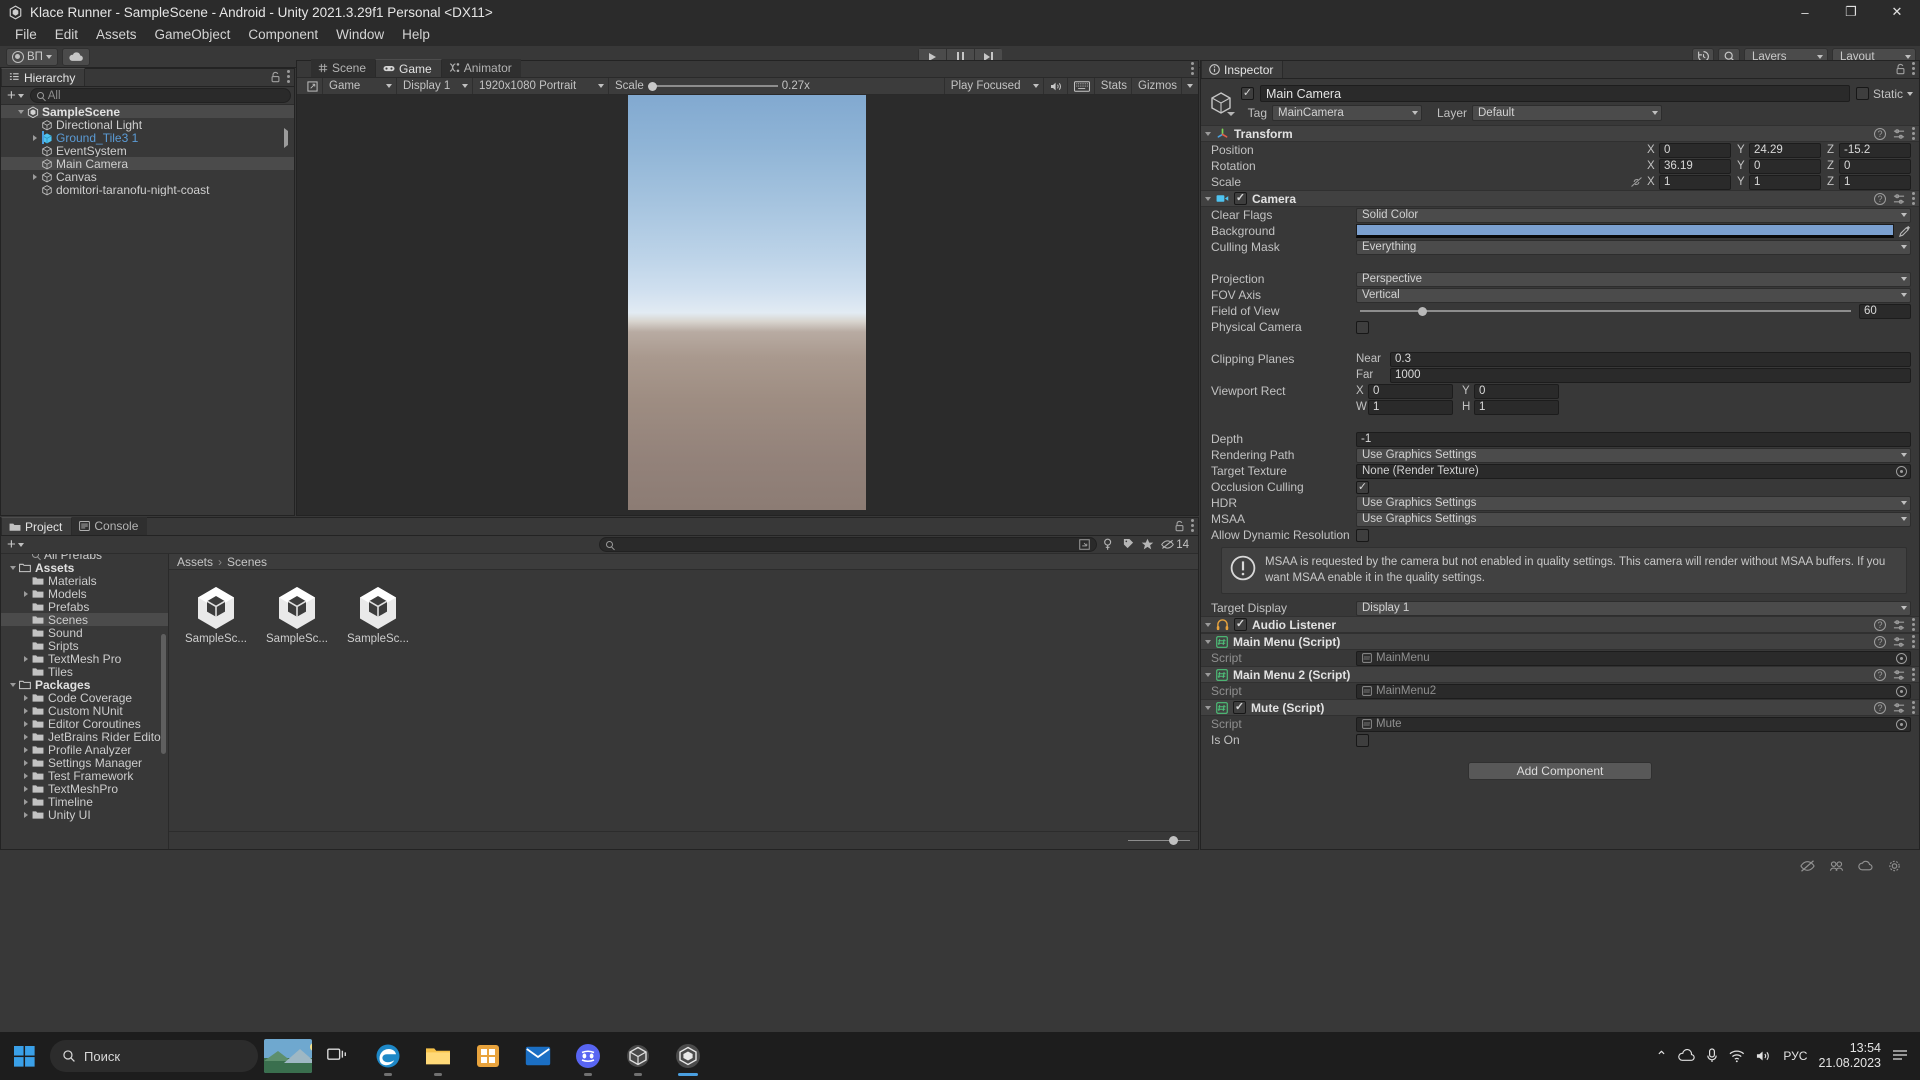 This screenshot has height=1080, width=1920. I want to click on layer-dropdown: Default, so click(1567, 113).